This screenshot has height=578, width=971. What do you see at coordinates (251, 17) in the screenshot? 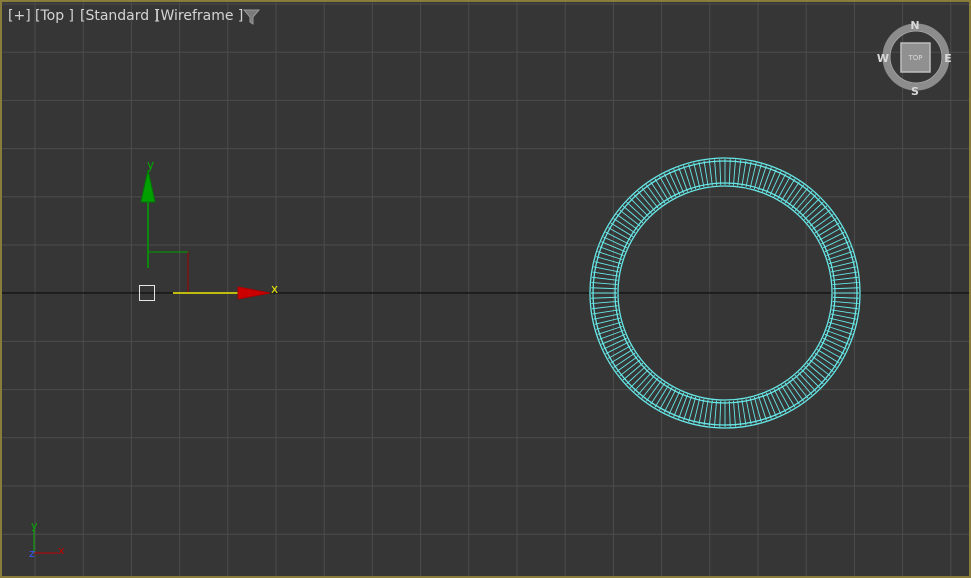
I see `funnel-icon` at bounding box center [251, 17].